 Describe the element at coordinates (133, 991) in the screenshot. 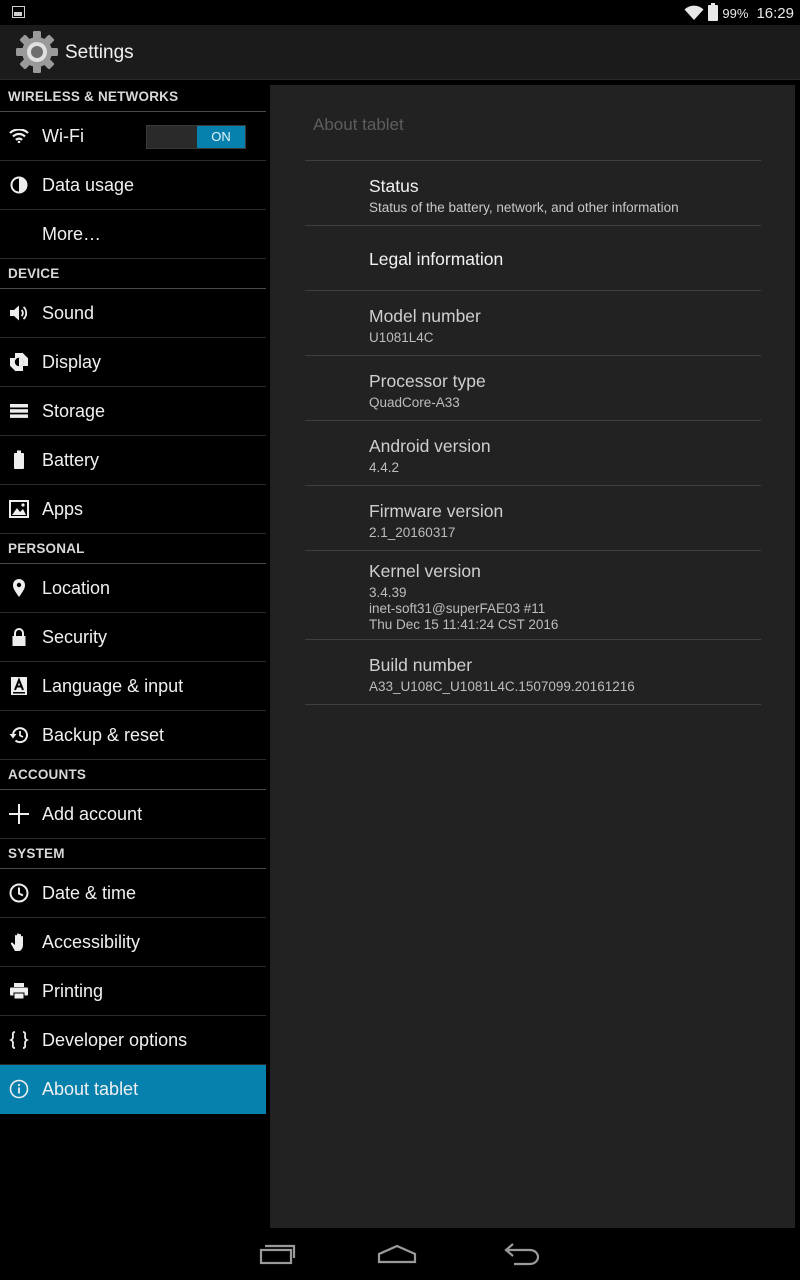

I see `sidebar-item-printing: Printing` at that location.